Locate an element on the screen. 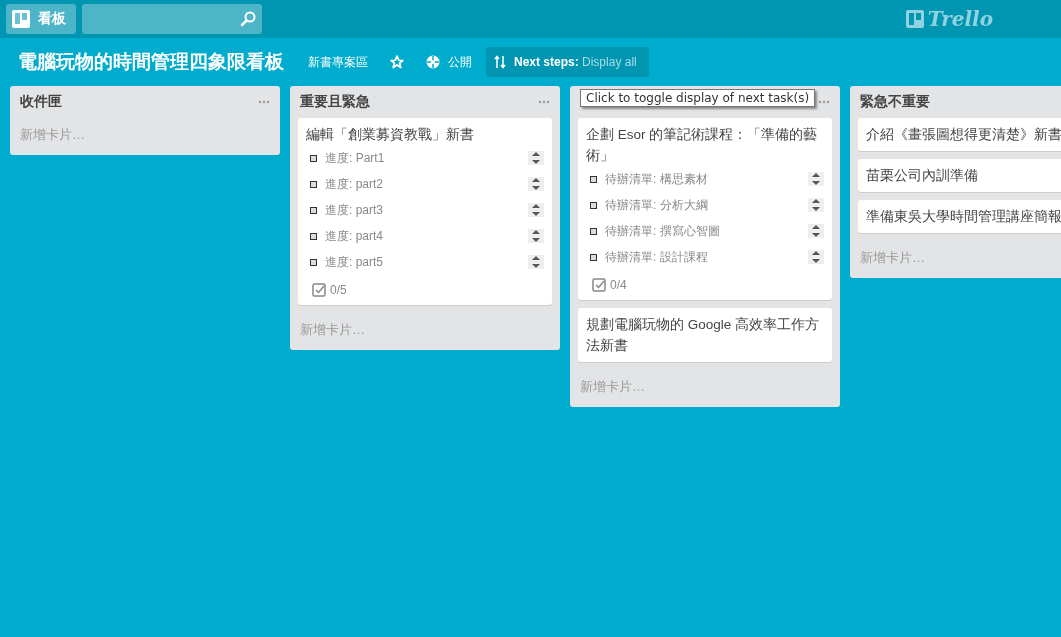 Image resolution: width=1061 pixels, height=637 pixels. star-icon is located at coordinates (397, 62).